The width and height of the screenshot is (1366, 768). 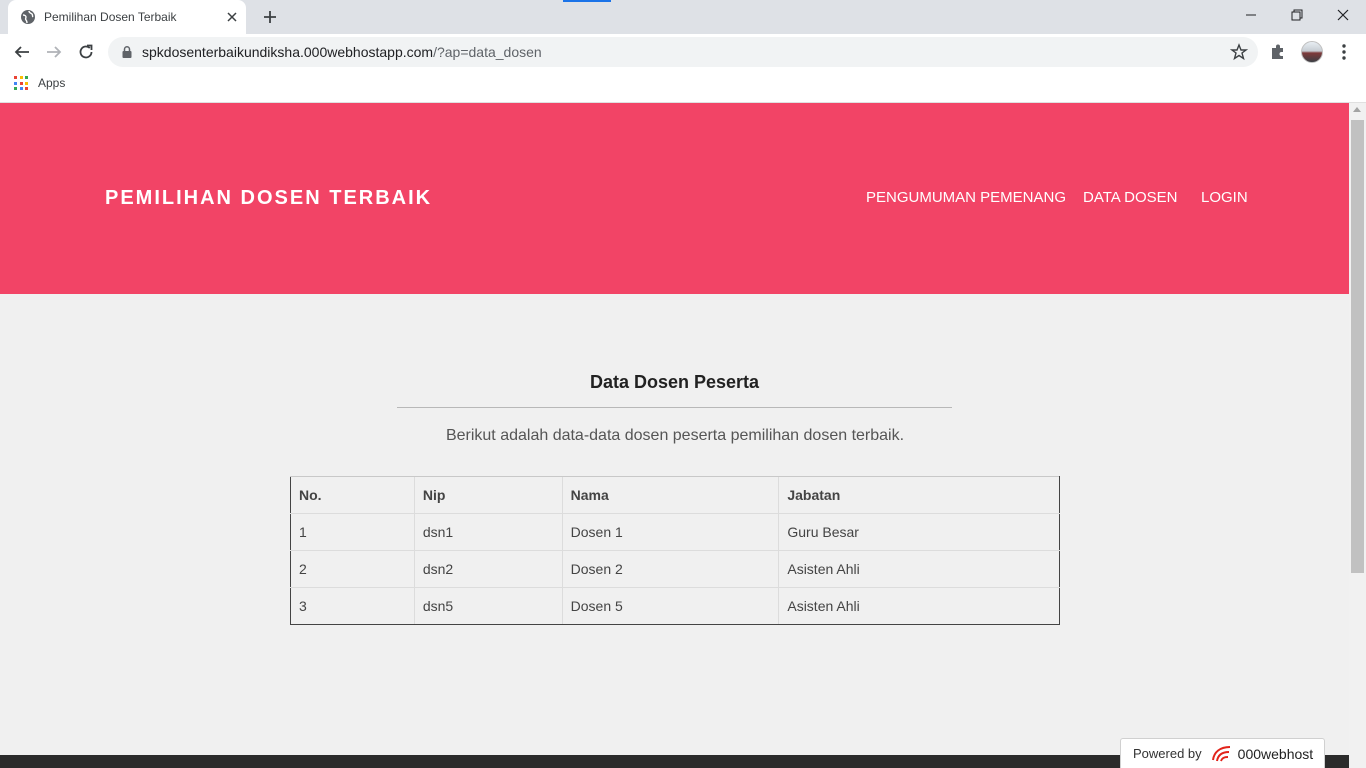 I want to click on column-header-jabatan: Jabatan, so click(x=919, y=495).